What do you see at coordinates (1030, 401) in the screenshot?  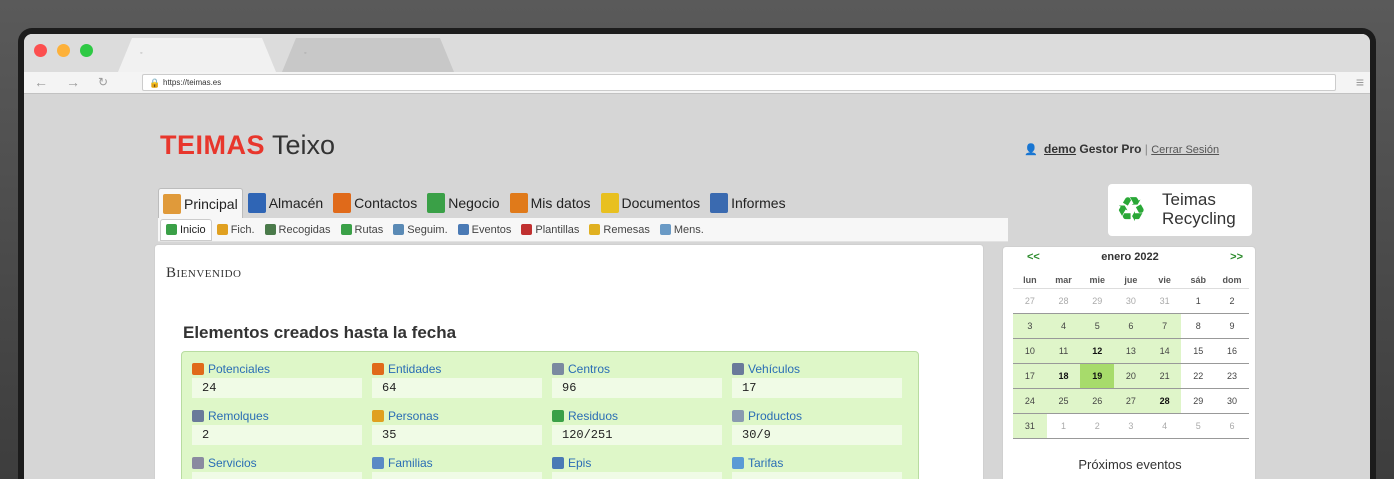 I see `calendar-day: 24` at bounding box center [1030, 401].